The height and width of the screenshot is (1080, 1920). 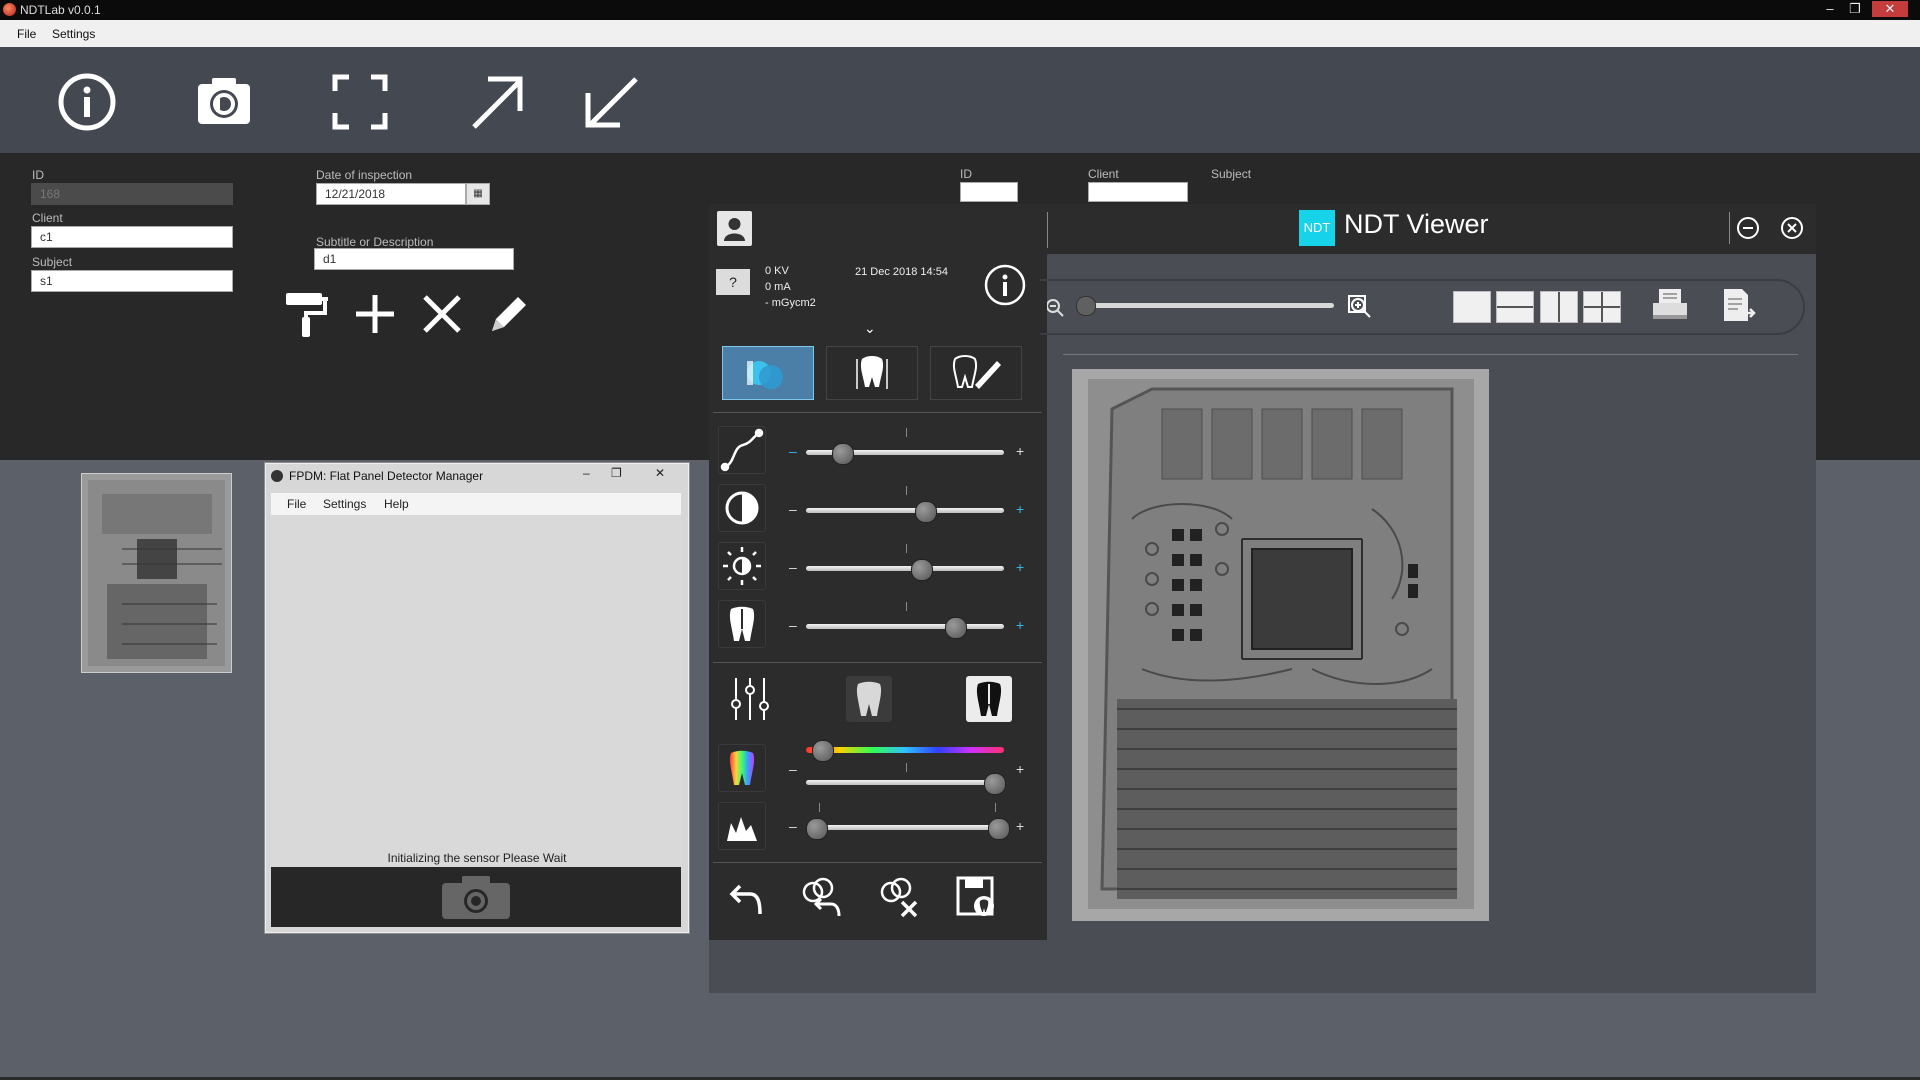 What do you see at coordinates (778, 287) in the screenshot?
I see `ma-value: 0 mA` at bounding box center [778, 287].